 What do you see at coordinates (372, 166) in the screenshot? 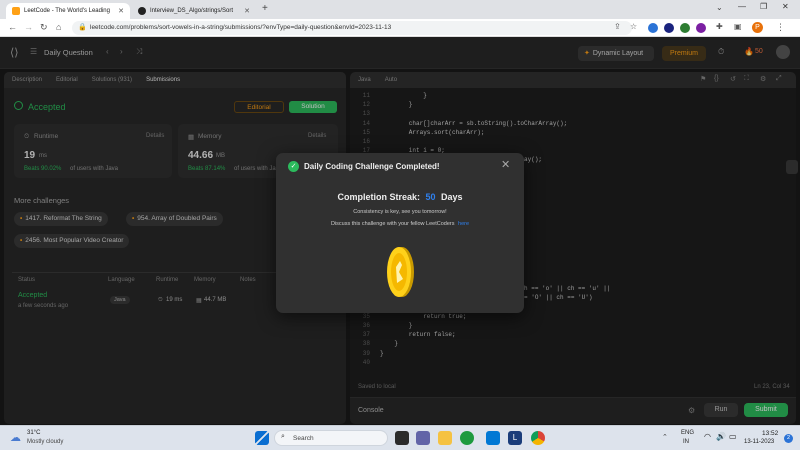
I see `modal-title: Daily Coding Challenge Completed!` at bounding box center [372, 166].